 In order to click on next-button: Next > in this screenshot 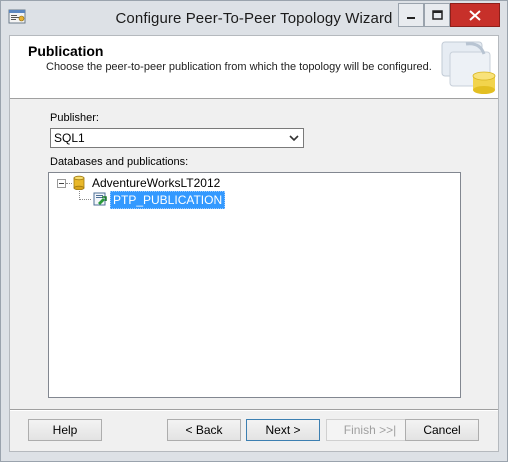, I will do `click(283, 430)`.